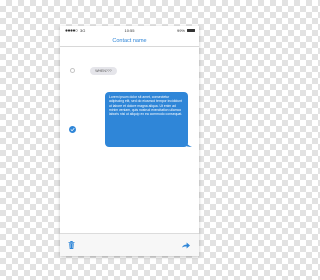 Image resolution: width=320 pixels, height=280 pixels. I want to click on select-circle-checked-icon, so click(72, 129).